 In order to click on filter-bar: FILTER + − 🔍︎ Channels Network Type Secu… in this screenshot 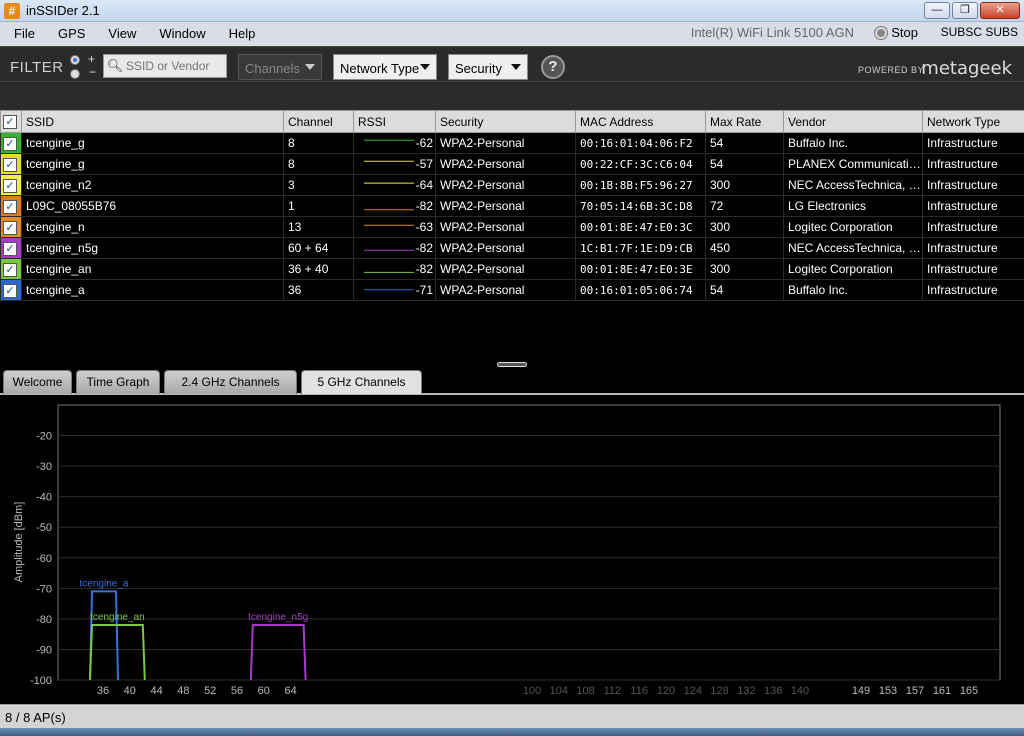, I will do `click(512, 78)`.